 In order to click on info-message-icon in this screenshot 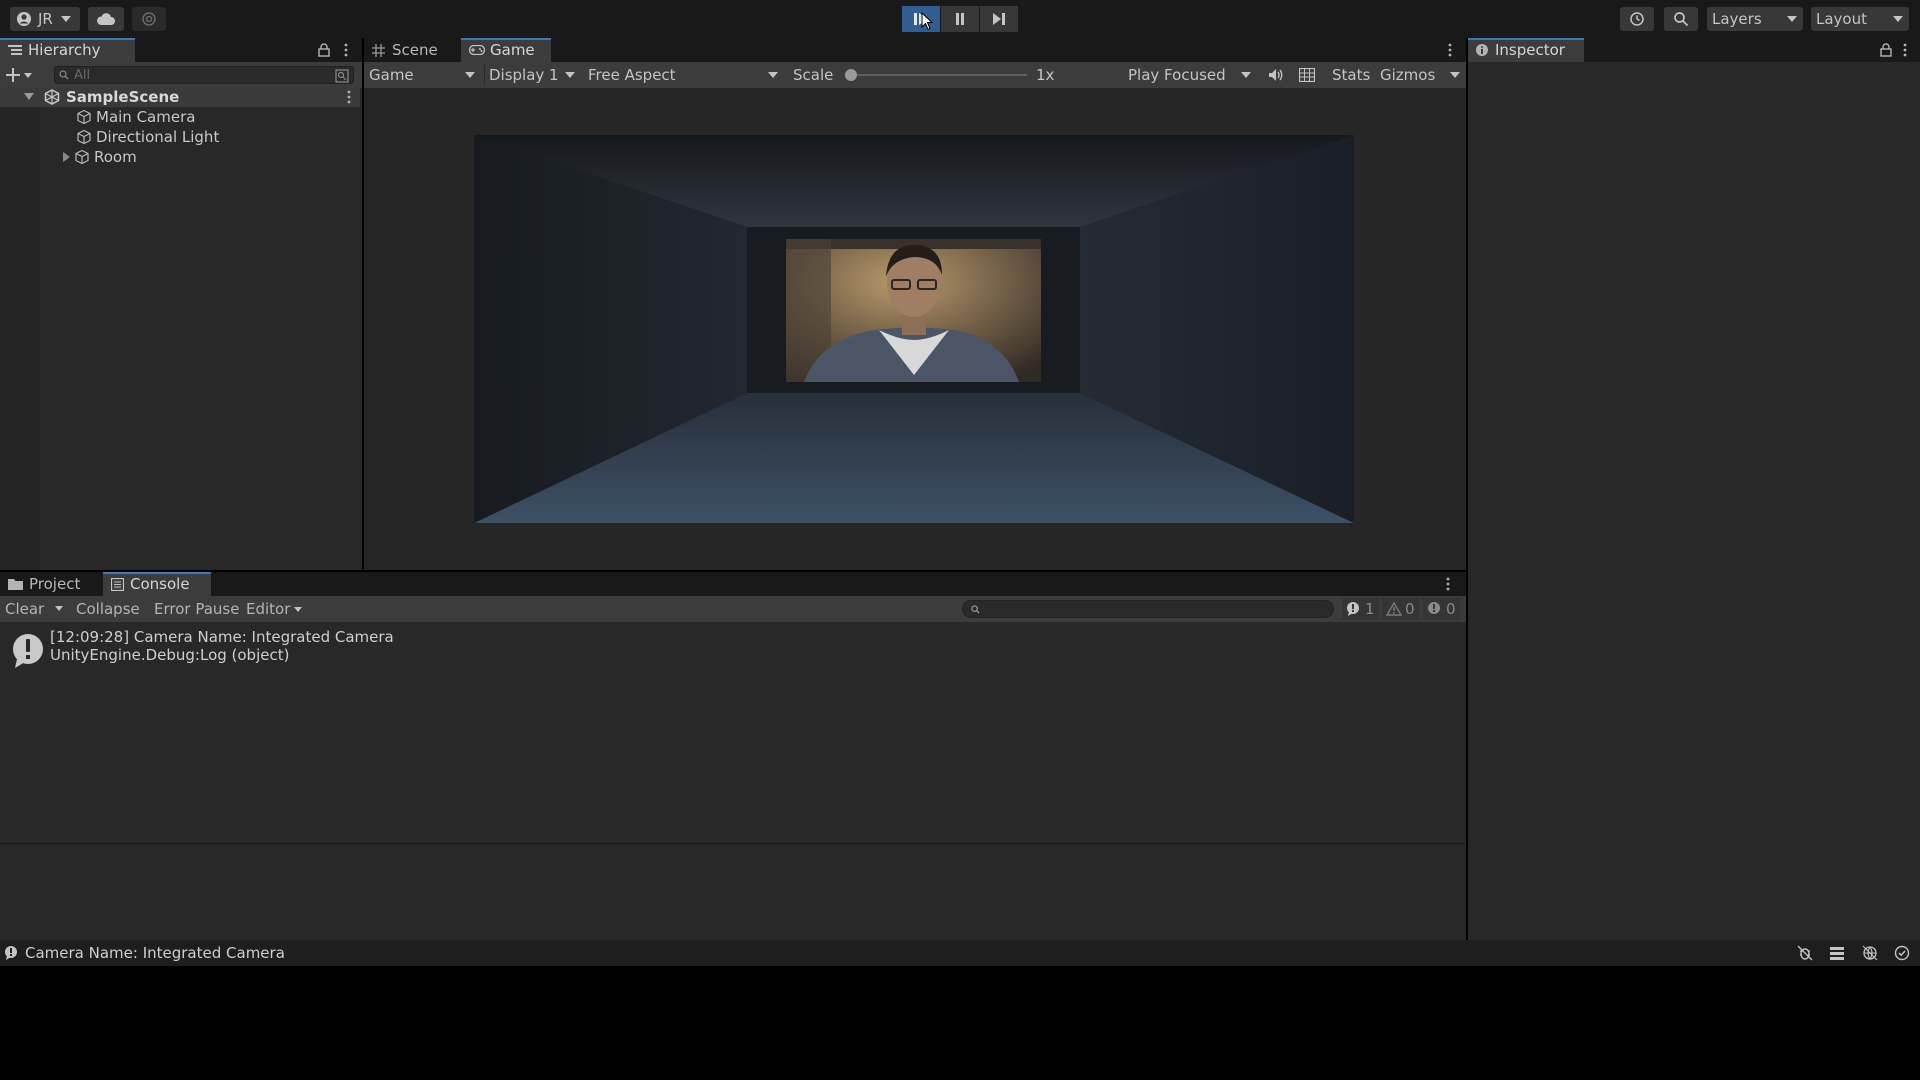, I will do `click(28, 651)`.